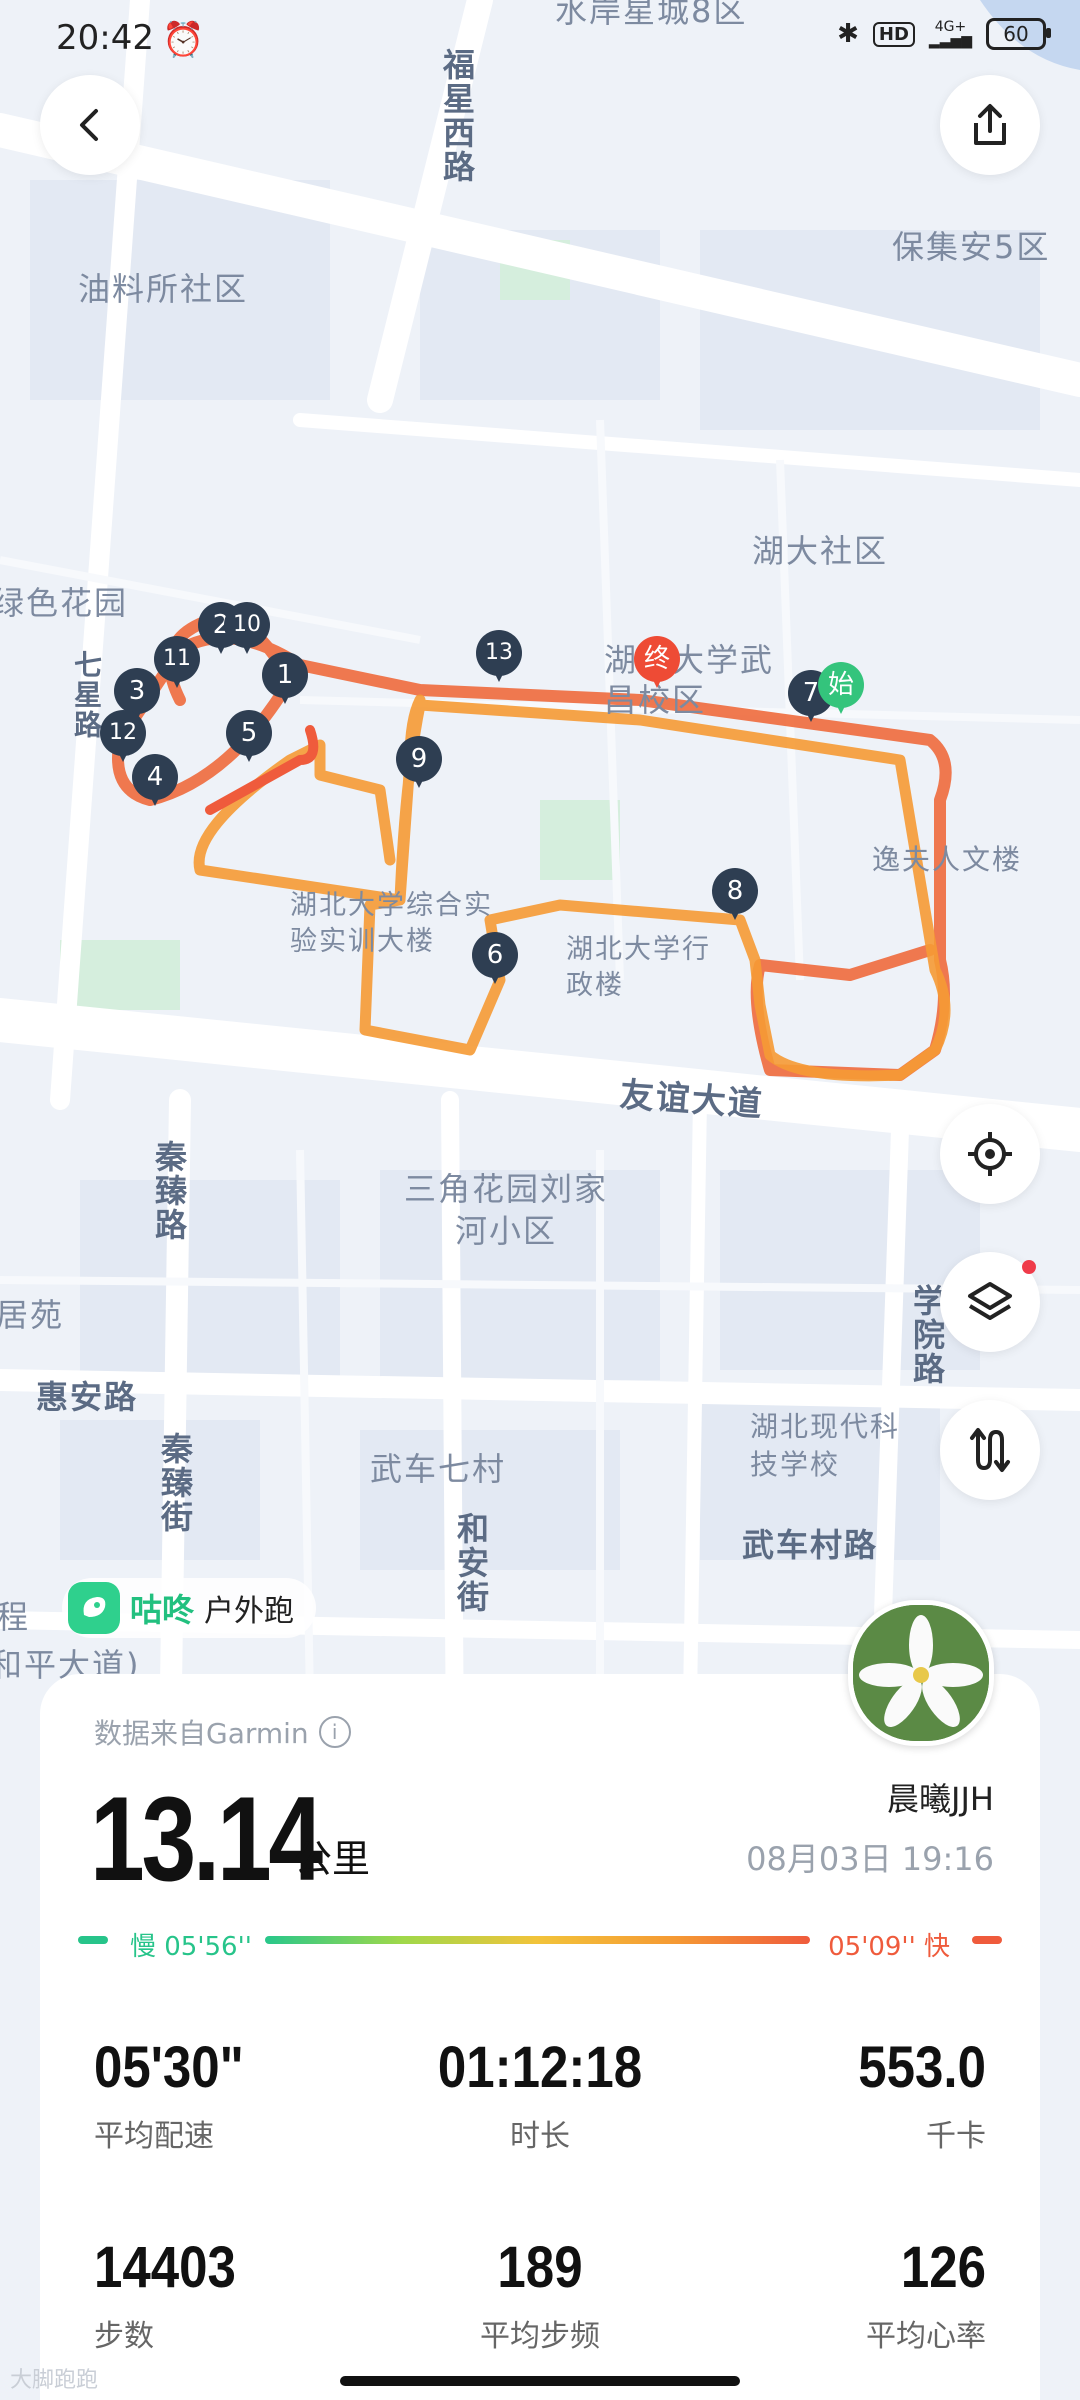  Describe the element at coordinates (249, 1611) in the screenshot. I see `activity-type: 户外跑` at that location.